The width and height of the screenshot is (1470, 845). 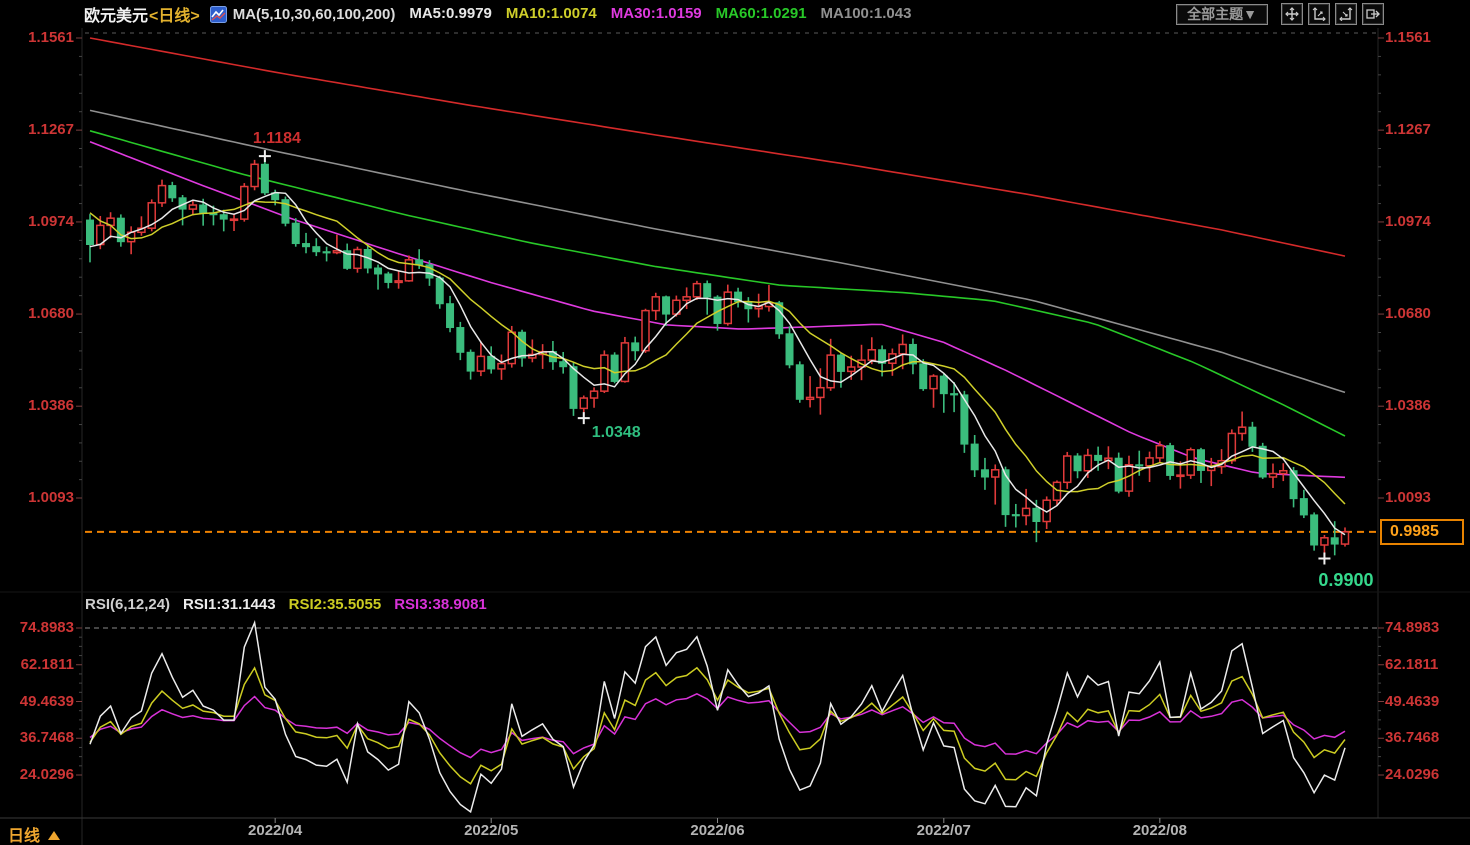 I want to click on symbol-title: 欧元美元, so click(x=116, y=16).